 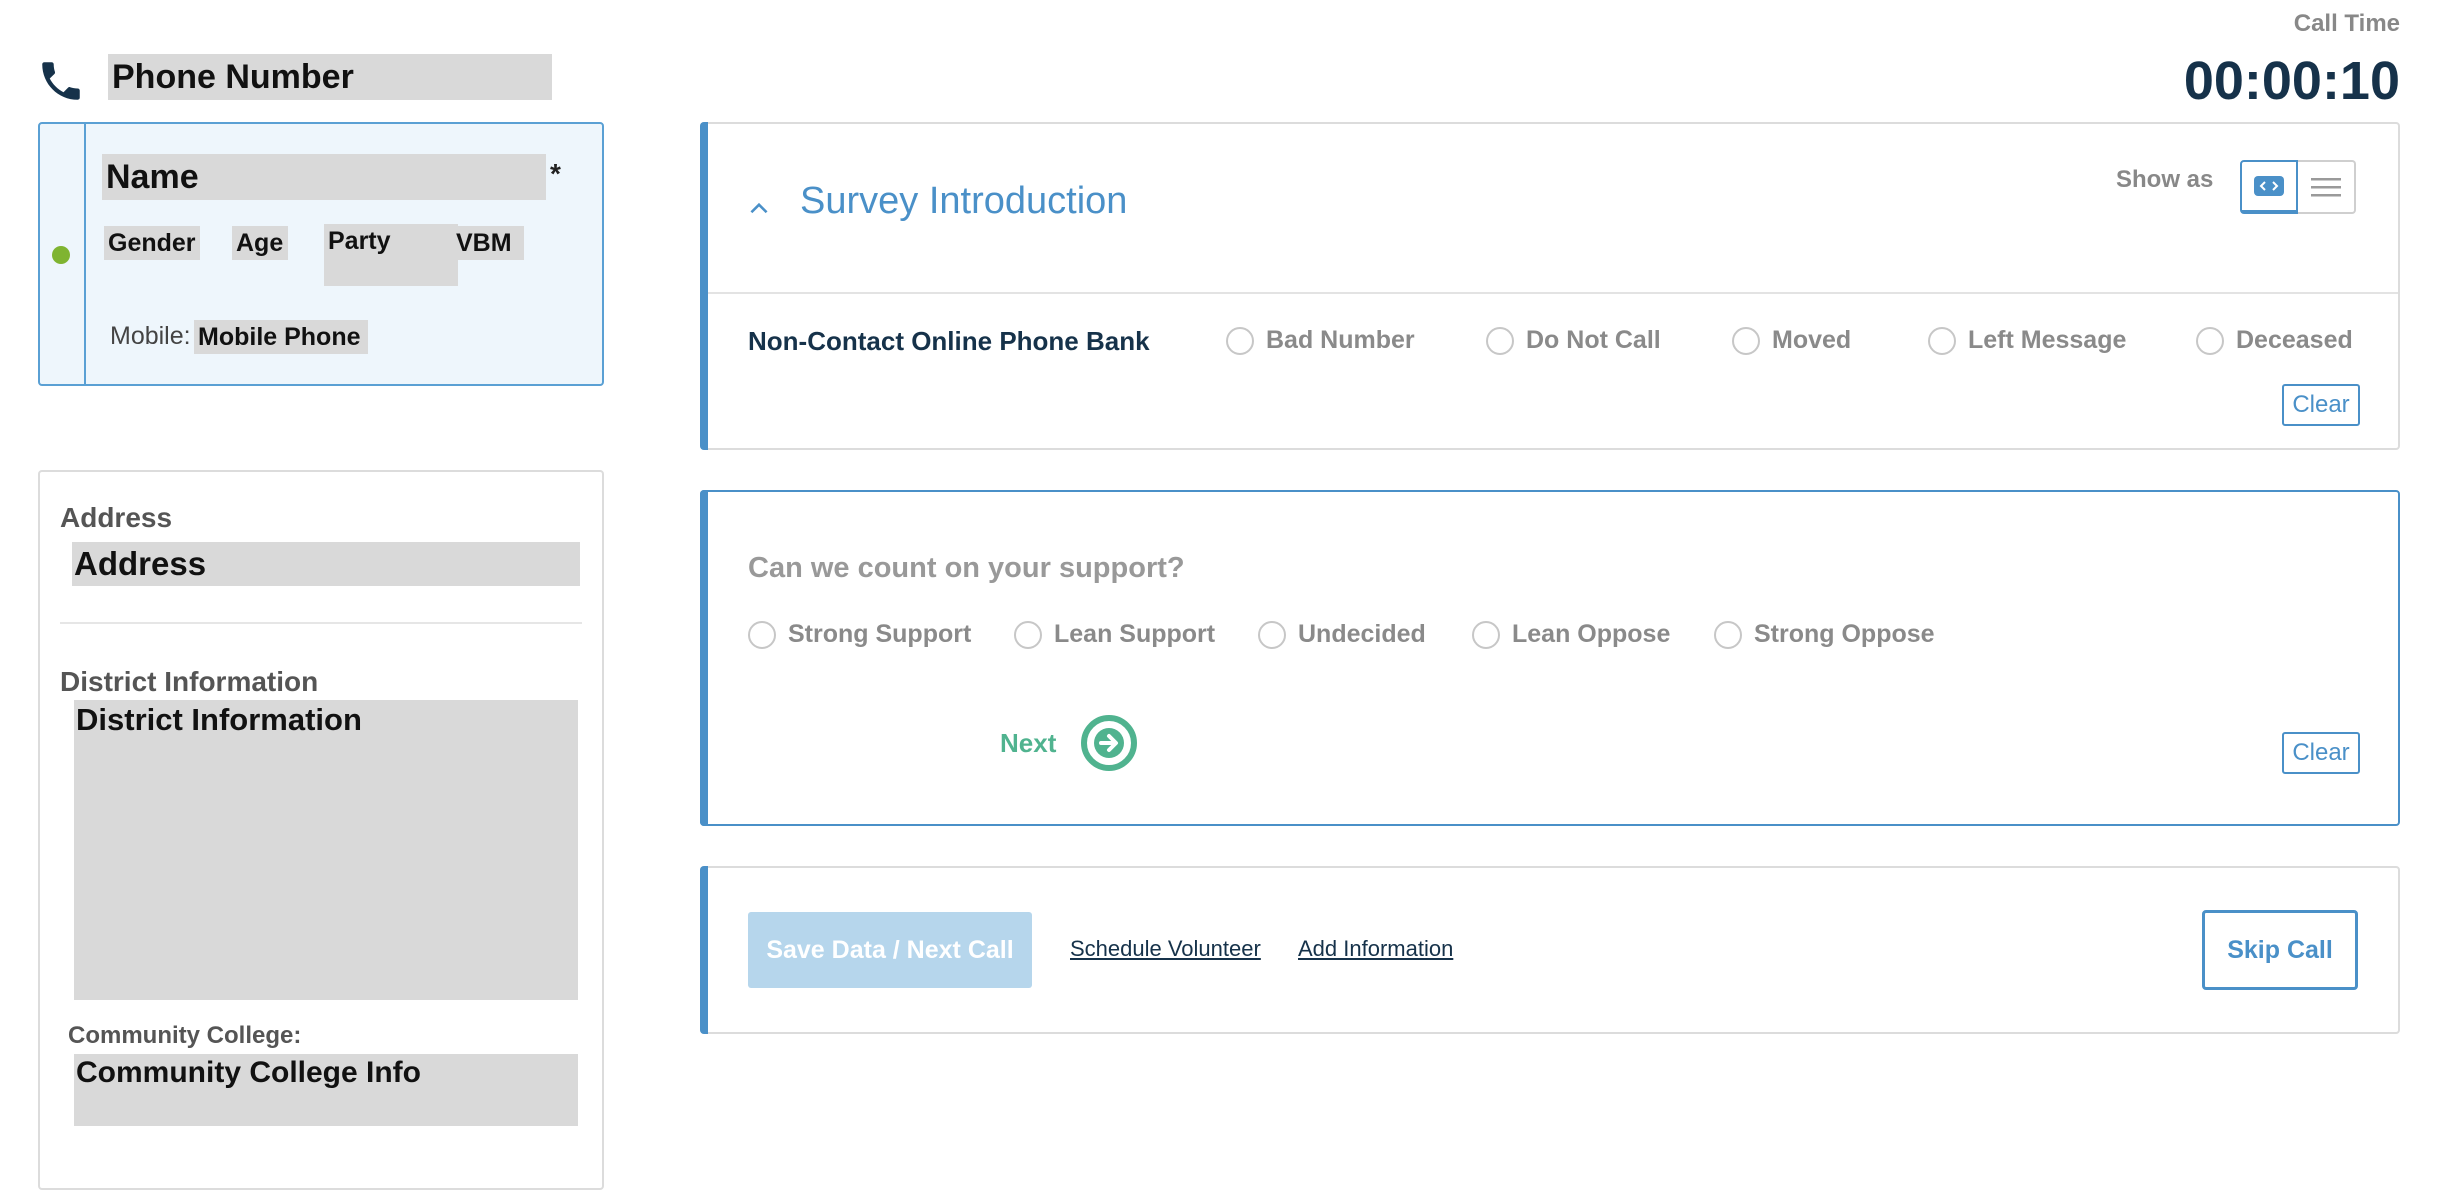 What do you see at coordinates (963, 201) in the screenshot?
I see `survey-intro-title: Survey Introduction` at bounding box center [963, 201].